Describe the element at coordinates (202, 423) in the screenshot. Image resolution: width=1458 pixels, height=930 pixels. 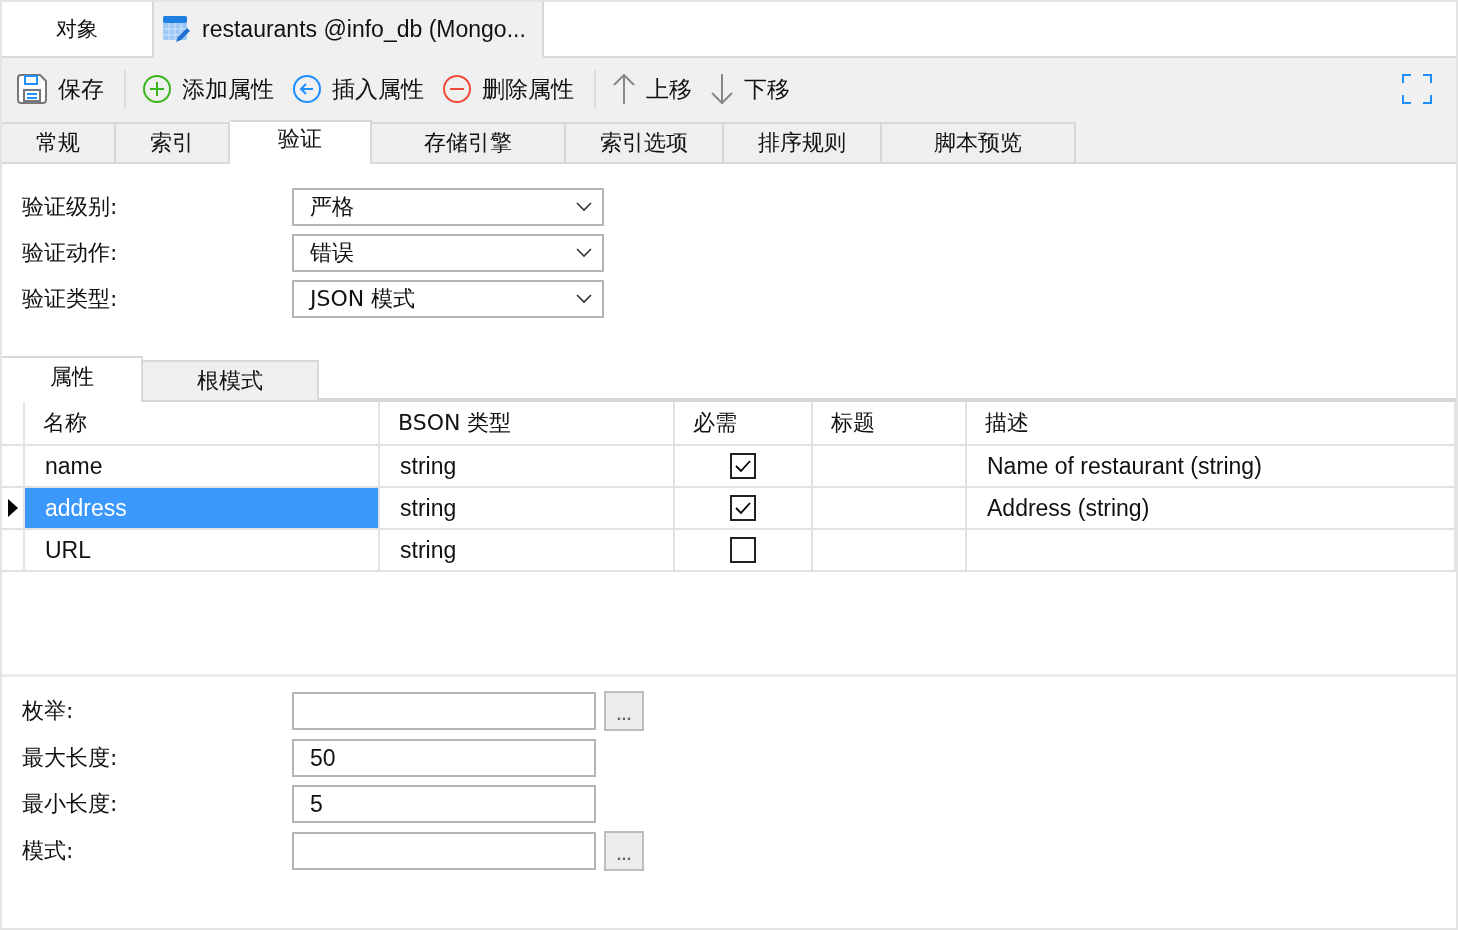
I see `column-header: 名称` at that location.